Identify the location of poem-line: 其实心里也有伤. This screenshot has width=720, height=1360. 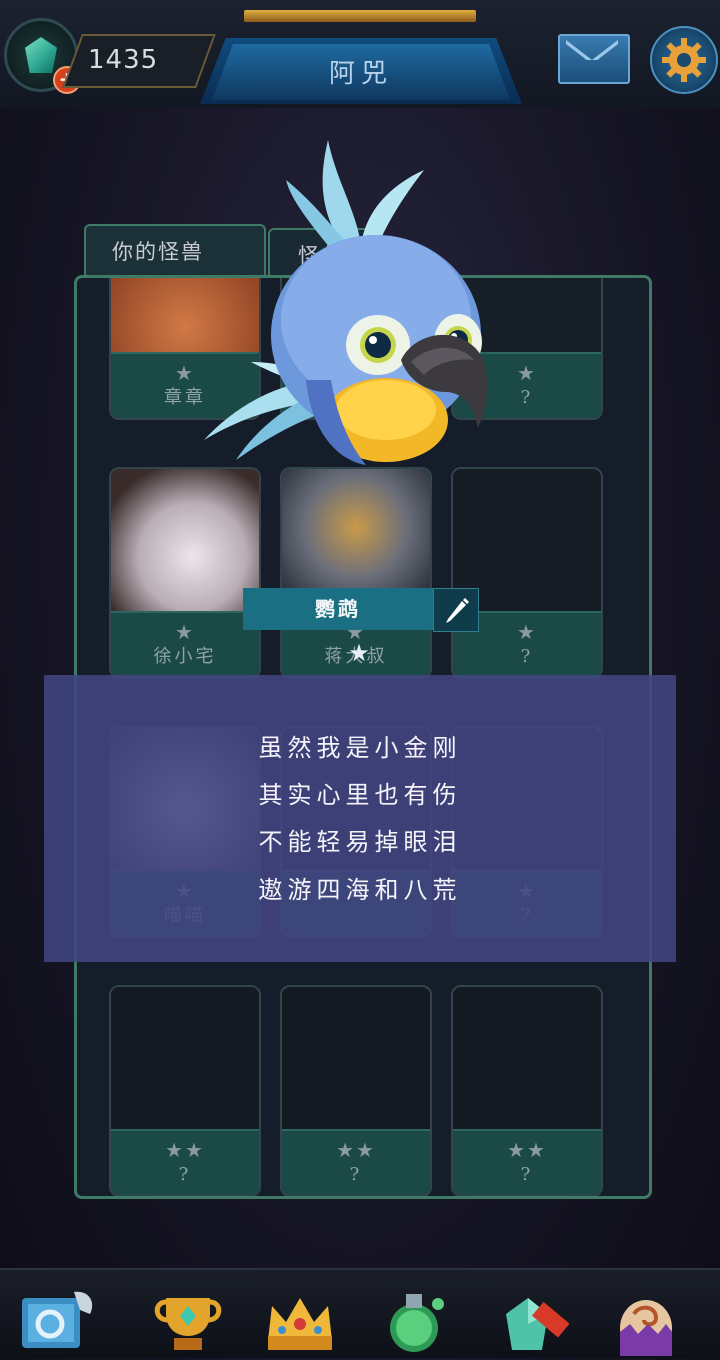
(360, 795).